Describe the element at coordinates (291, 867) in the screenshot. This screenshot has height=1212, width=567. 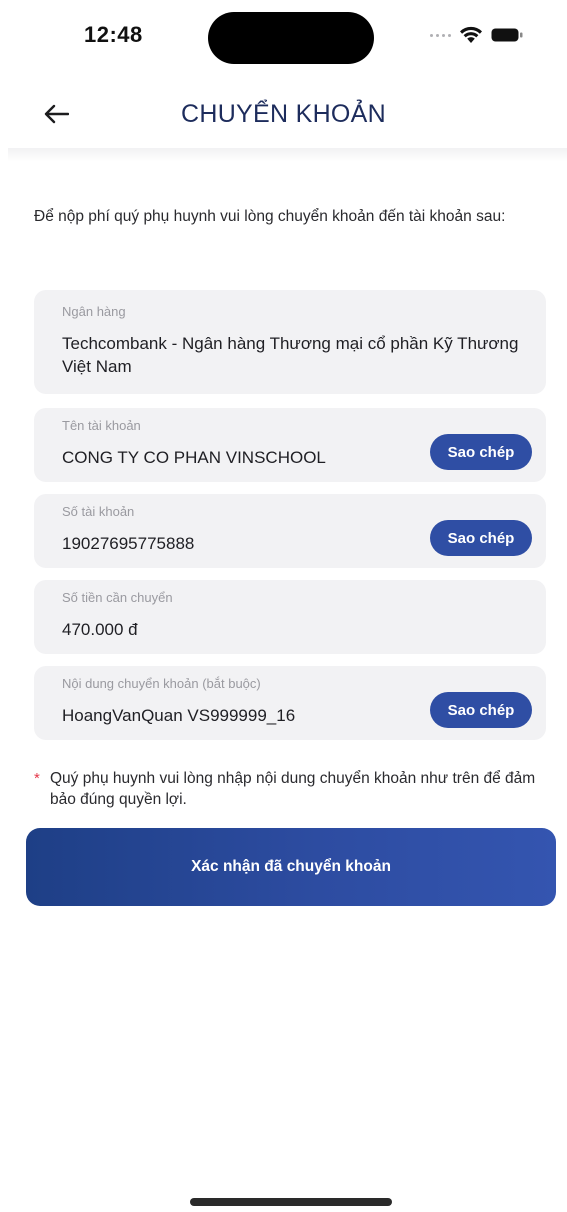
I see `confirm-transfer-button: Xác nhận đã chuyển khoản` at that location.